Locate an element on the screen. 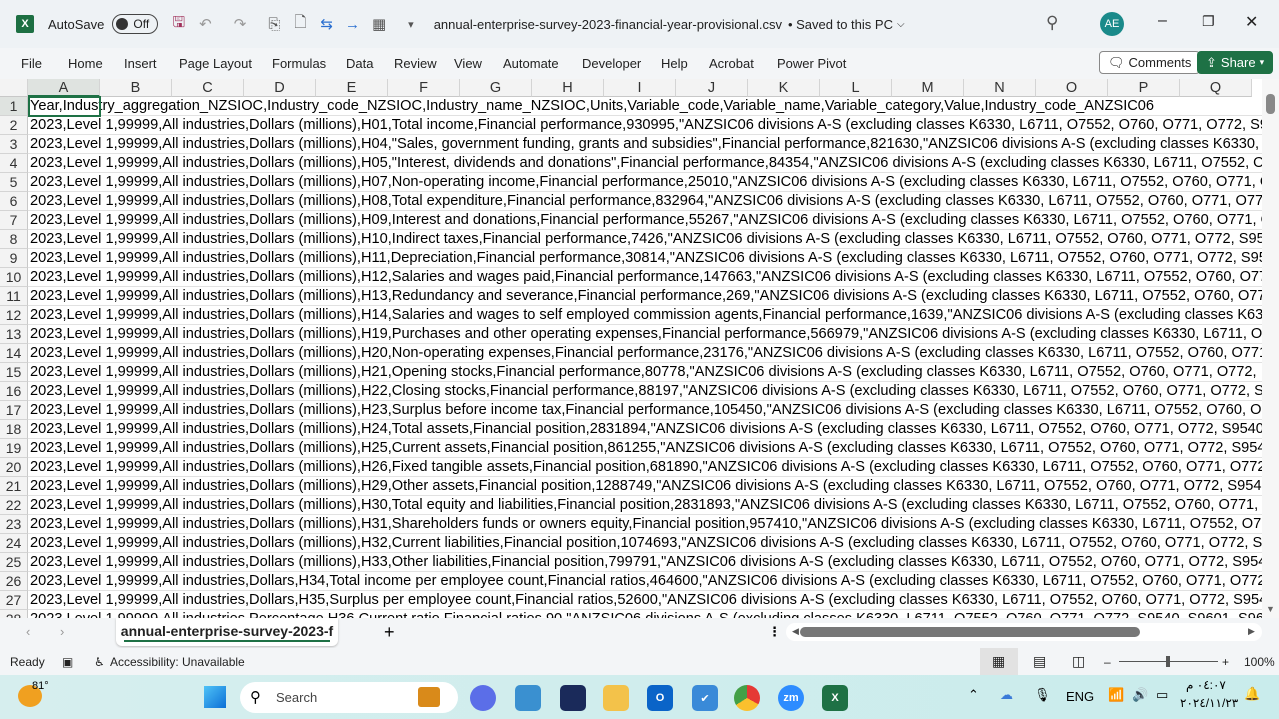 This screenshot has width=1279, height=719. more-options-icon: ⋮ is located at coordinates (774, 632).